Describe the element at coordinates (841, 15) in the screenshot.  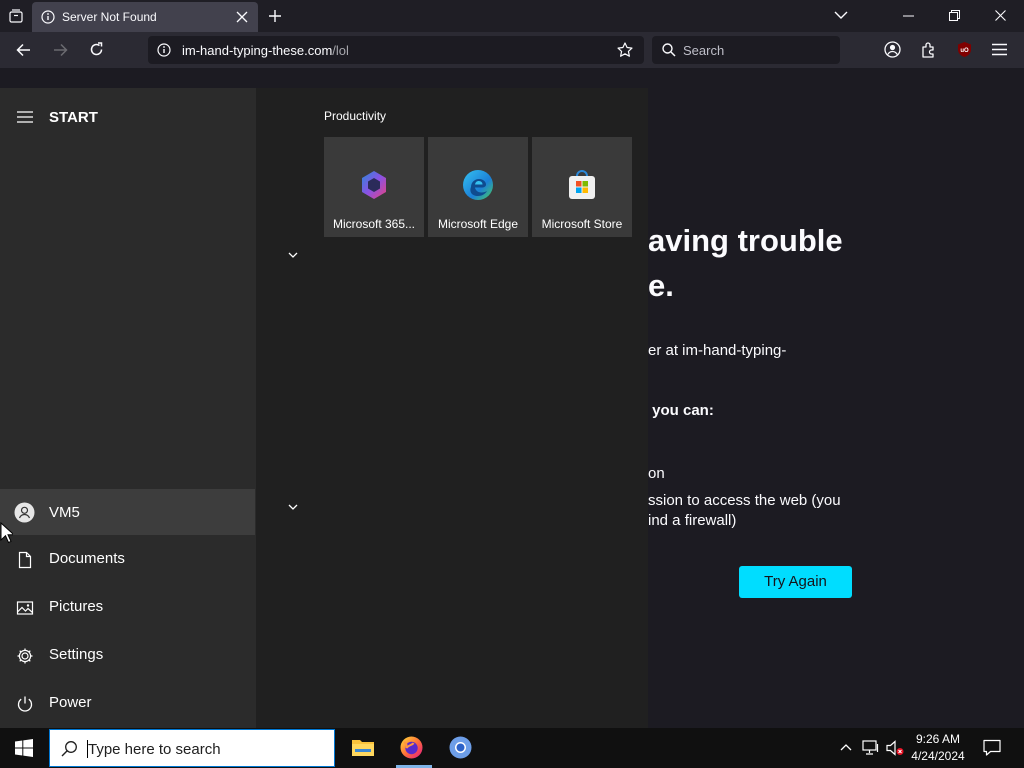
I see `chevron-down-icon` at that location.